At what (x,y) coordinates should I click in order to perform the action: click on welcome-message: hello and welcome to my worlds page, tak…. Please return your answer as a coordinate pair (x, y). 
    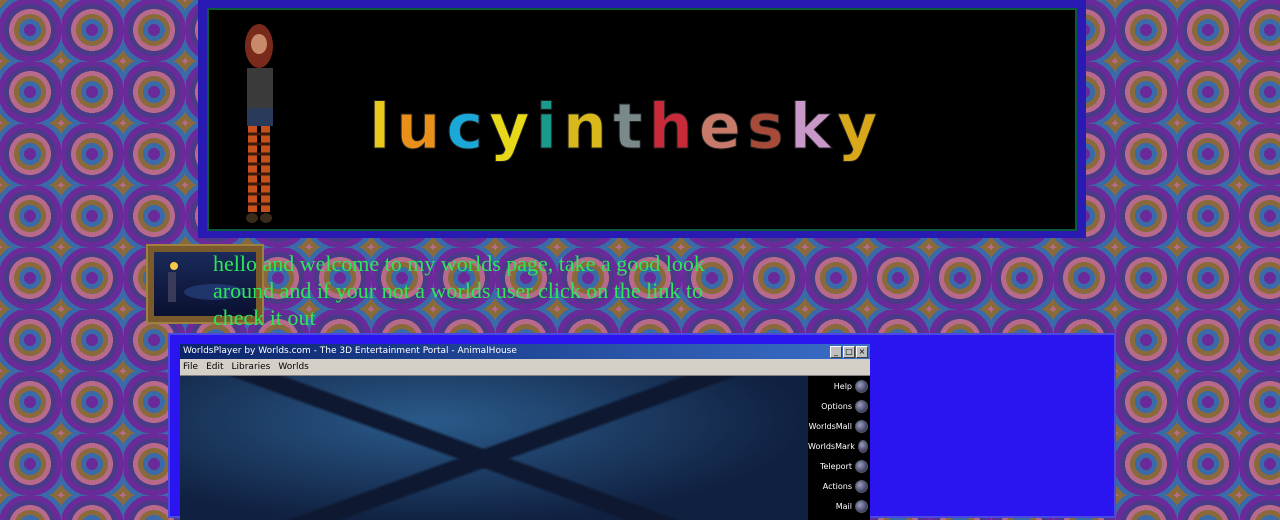
    Looking at the image, I should click on (459, 290).